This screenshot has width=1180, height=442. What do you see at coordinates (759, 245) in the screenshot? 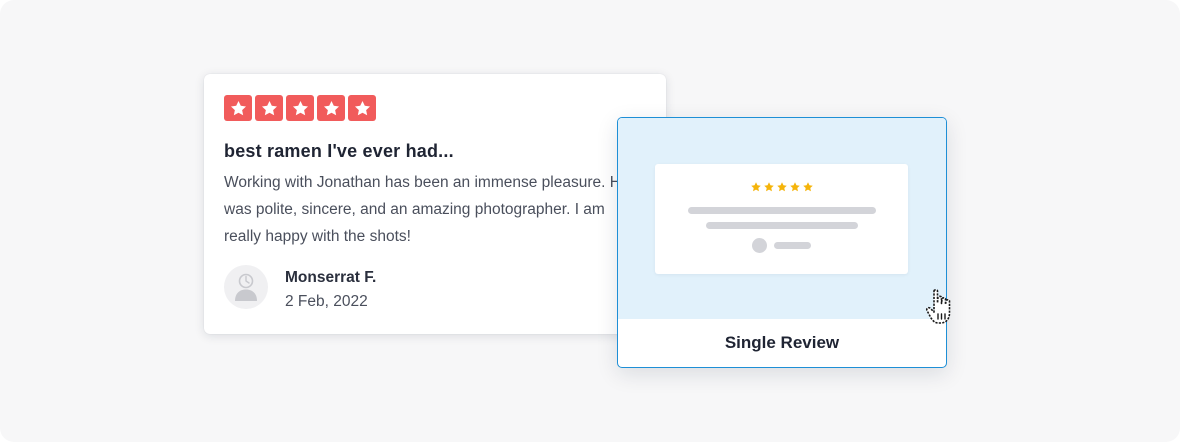
I see `mini-avatar` at bounding box center [759, 245].